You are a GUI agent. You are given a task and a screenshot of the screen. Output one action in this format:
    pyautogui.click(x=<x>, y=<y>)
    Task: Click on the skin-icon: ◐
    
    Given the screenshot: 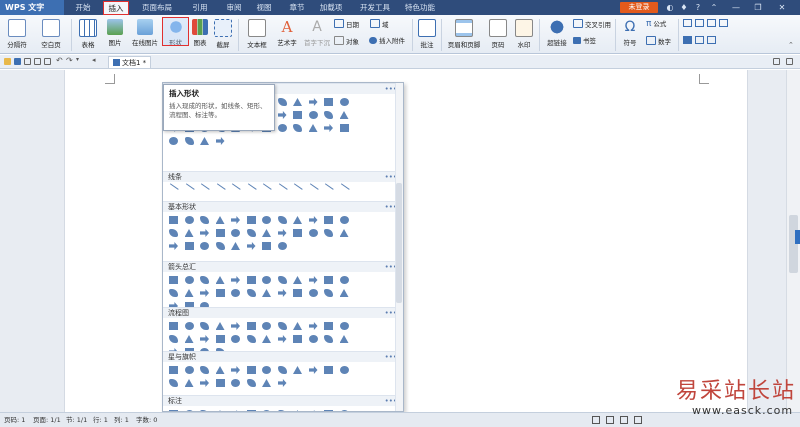 What is the action you would take?
    pyautogui.click(x=670, y=7)
    